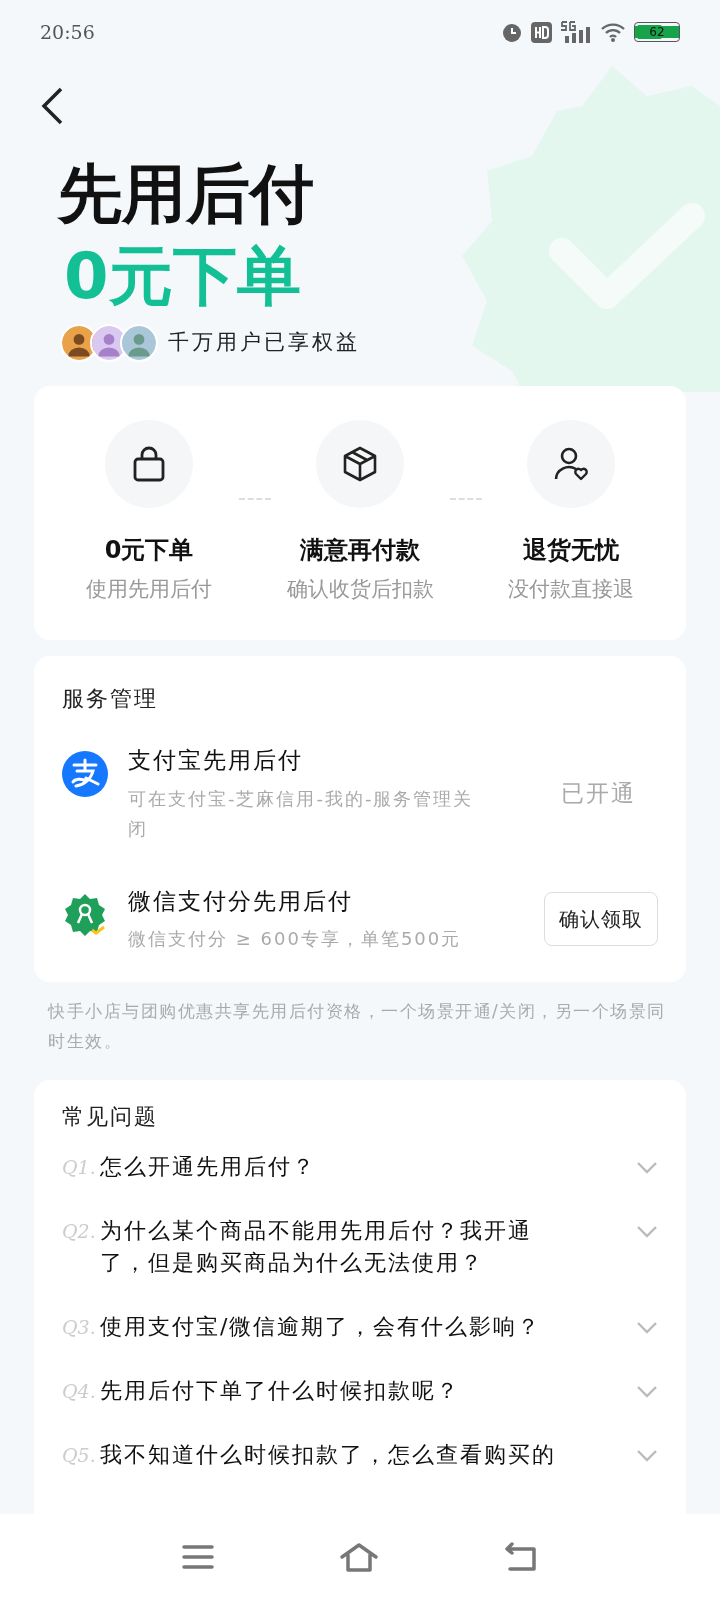 The image size is (720, 1600). Describe the element at coordinates (295, 939) in the screenshot. I see `service-description: 微信支付分 ≥ 600专享，单笔500元` at that location.